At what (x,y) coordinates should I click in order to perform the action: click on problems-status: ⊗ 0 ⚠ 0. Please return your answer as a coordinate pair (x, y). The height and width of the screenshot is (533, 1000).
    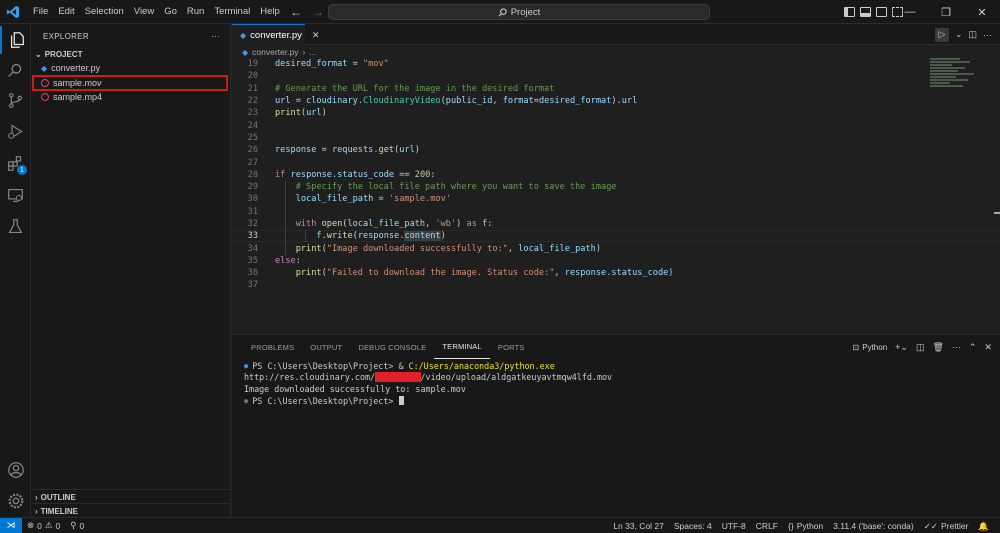
    Looking at the image, I should click on (43, 525).